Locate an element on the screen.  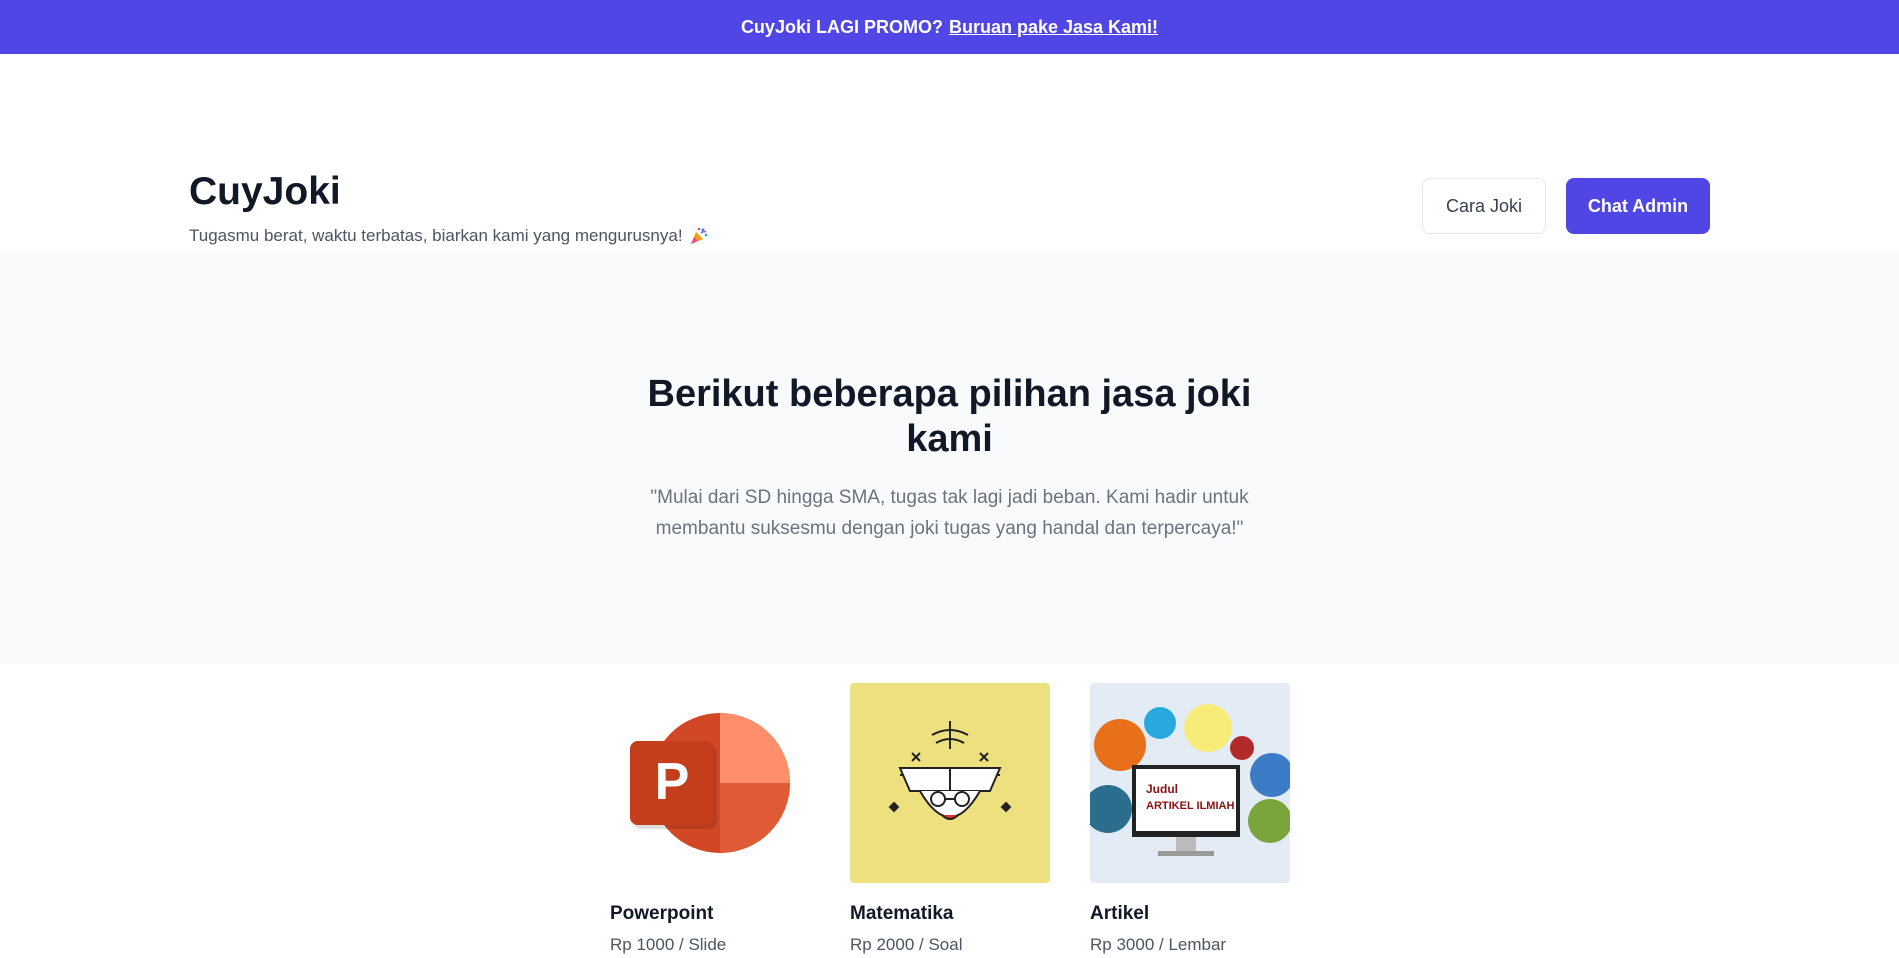
scientific-article-icon: Judul ARTIKEL ILMIAH is located at coordinates (1190, 783).